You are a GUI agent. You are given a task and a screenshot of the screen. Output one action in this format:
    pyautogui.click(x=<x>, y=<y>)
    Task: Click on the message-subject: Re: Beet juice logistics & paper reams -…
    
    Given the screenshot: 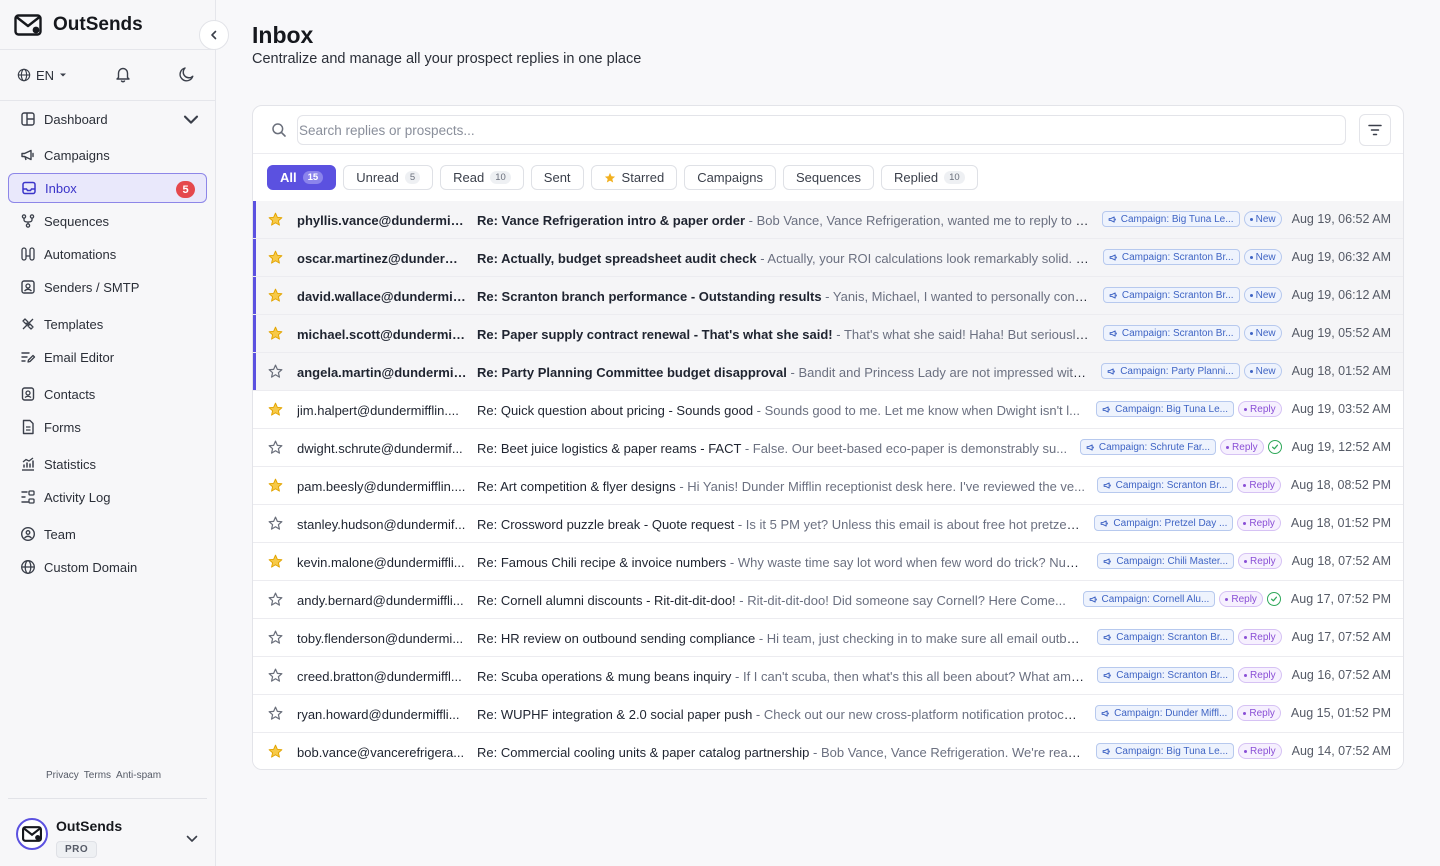 What is the action you would take?
    pyautogui.click(x=609, y=448)
    